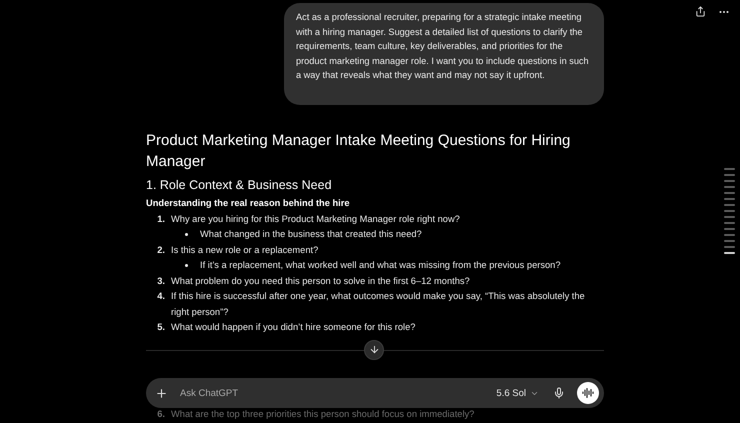  Describe the element at coordinates (380, 265) in the screenshot. I see `follow-up-question: If it’s a replacement, what worked well and what was missing from the previous person?` at that location.